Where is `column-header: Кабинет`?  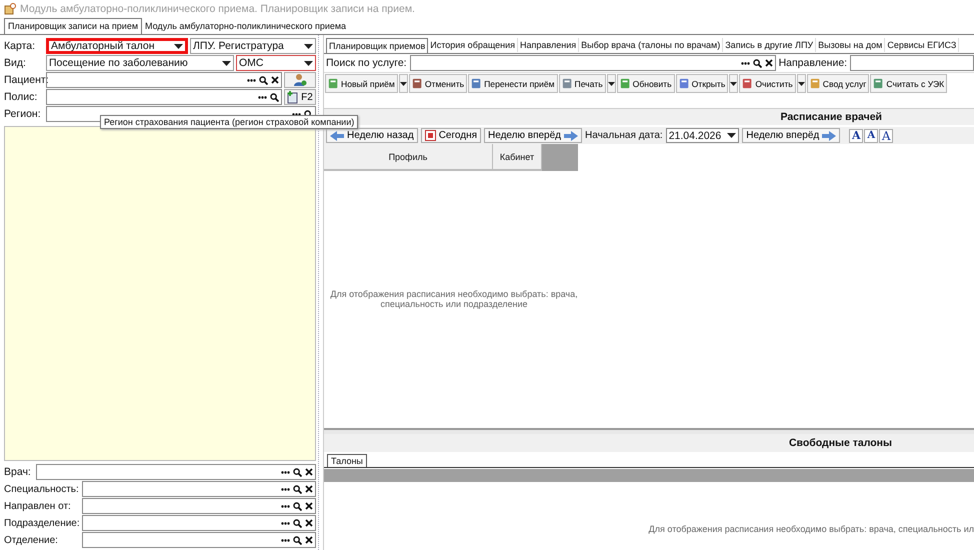 column-header: Кабинет is located at coordinates (517, 157).